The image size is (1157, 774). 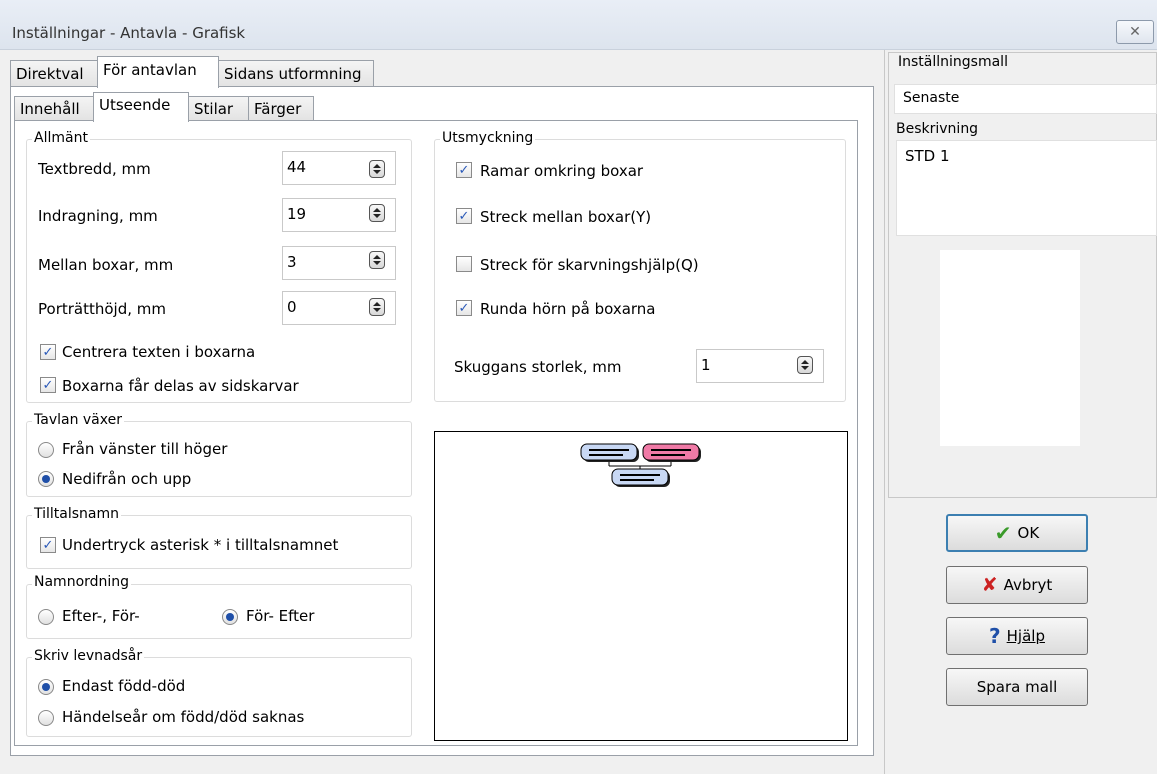 I want to click on beskrivning-label: Beskrivning, so click(x=937, y=129).